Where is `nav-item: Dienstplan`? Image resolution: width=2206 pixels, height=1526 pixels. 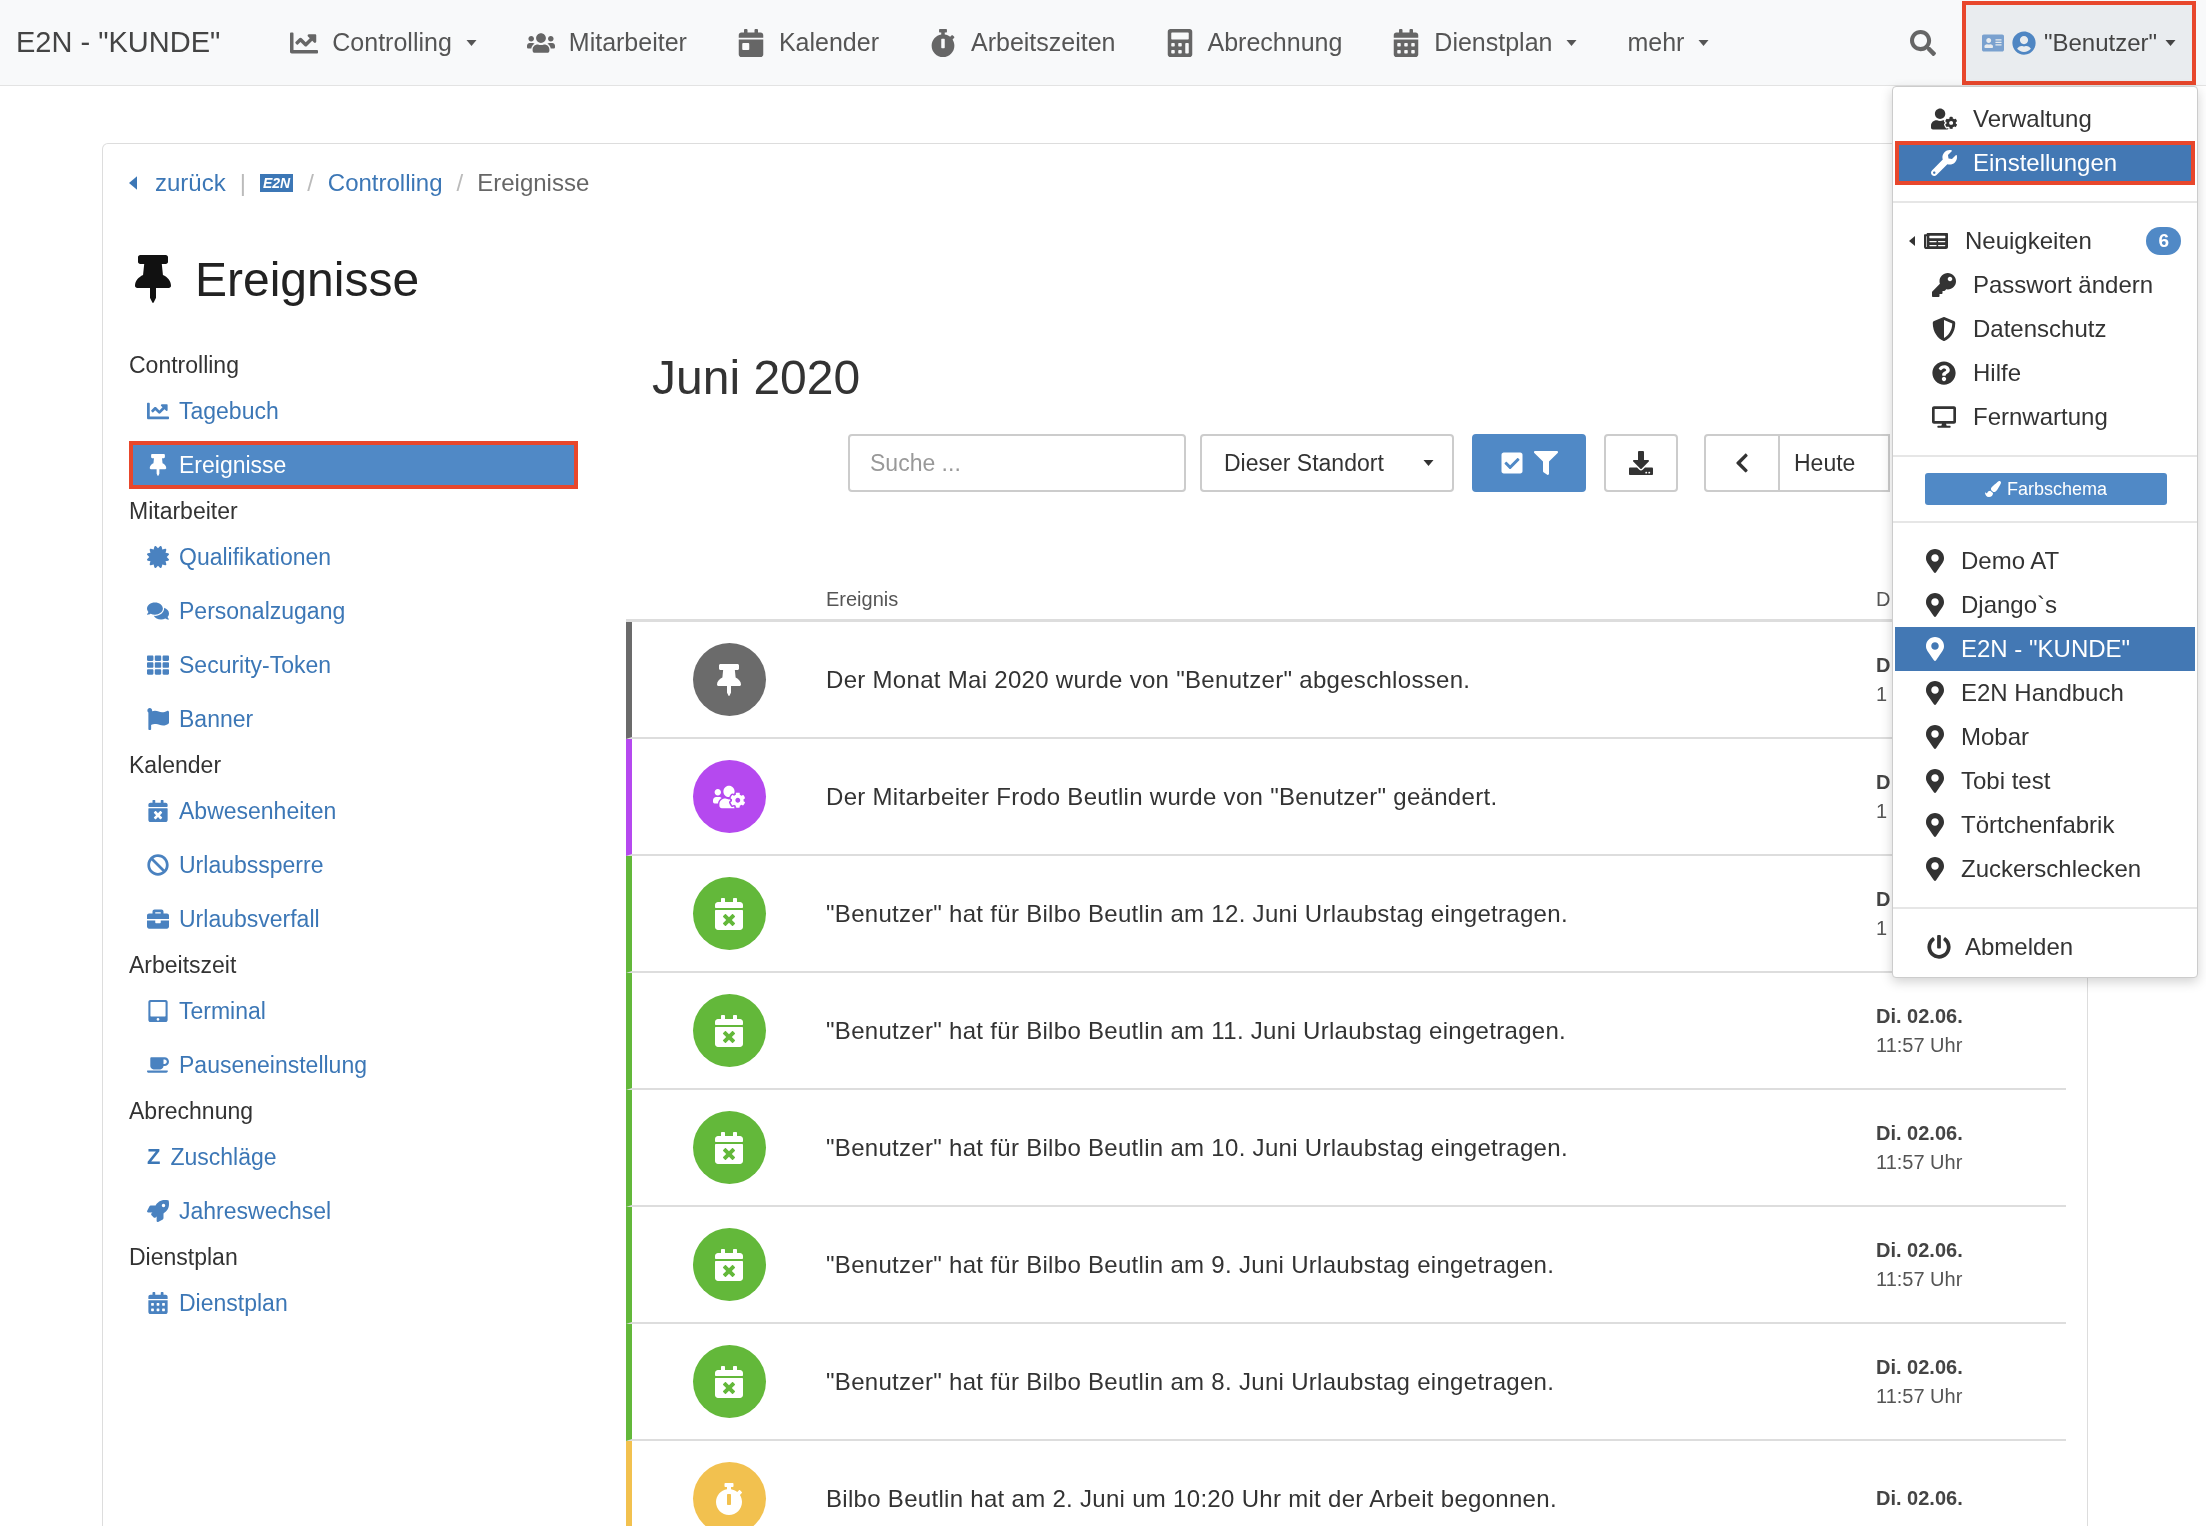 nav-item: Dienstplan is located at coordinates (1485, 42).